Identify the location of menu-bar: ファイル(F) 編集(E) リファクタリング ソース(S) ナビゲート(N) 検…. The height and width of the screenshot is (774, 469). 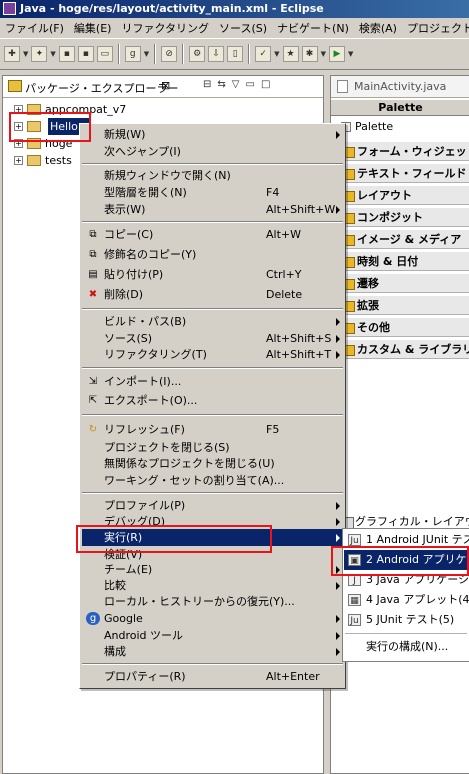
(234, 28).